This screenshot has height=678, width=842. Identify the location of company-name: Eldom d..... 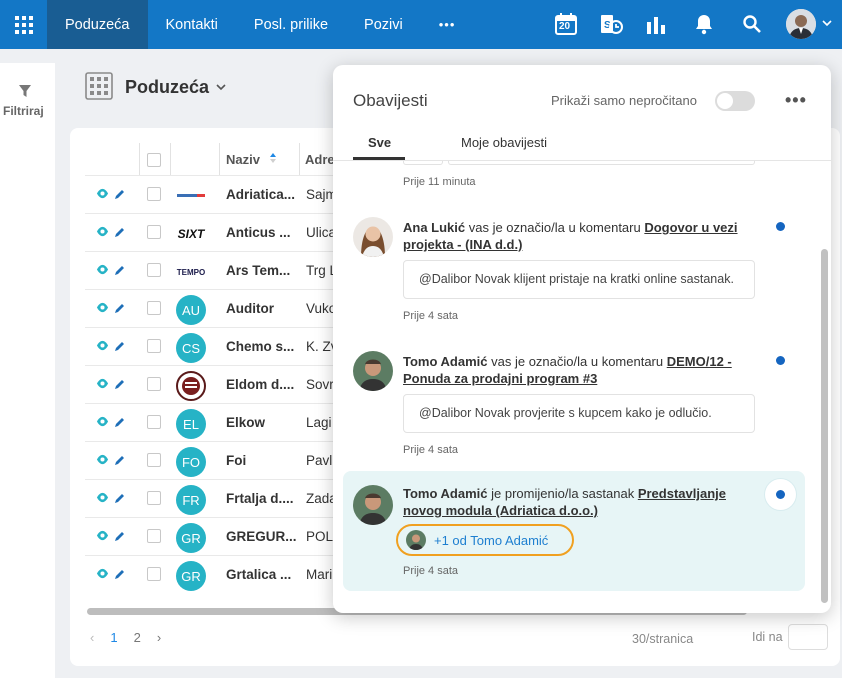
(260, 384).